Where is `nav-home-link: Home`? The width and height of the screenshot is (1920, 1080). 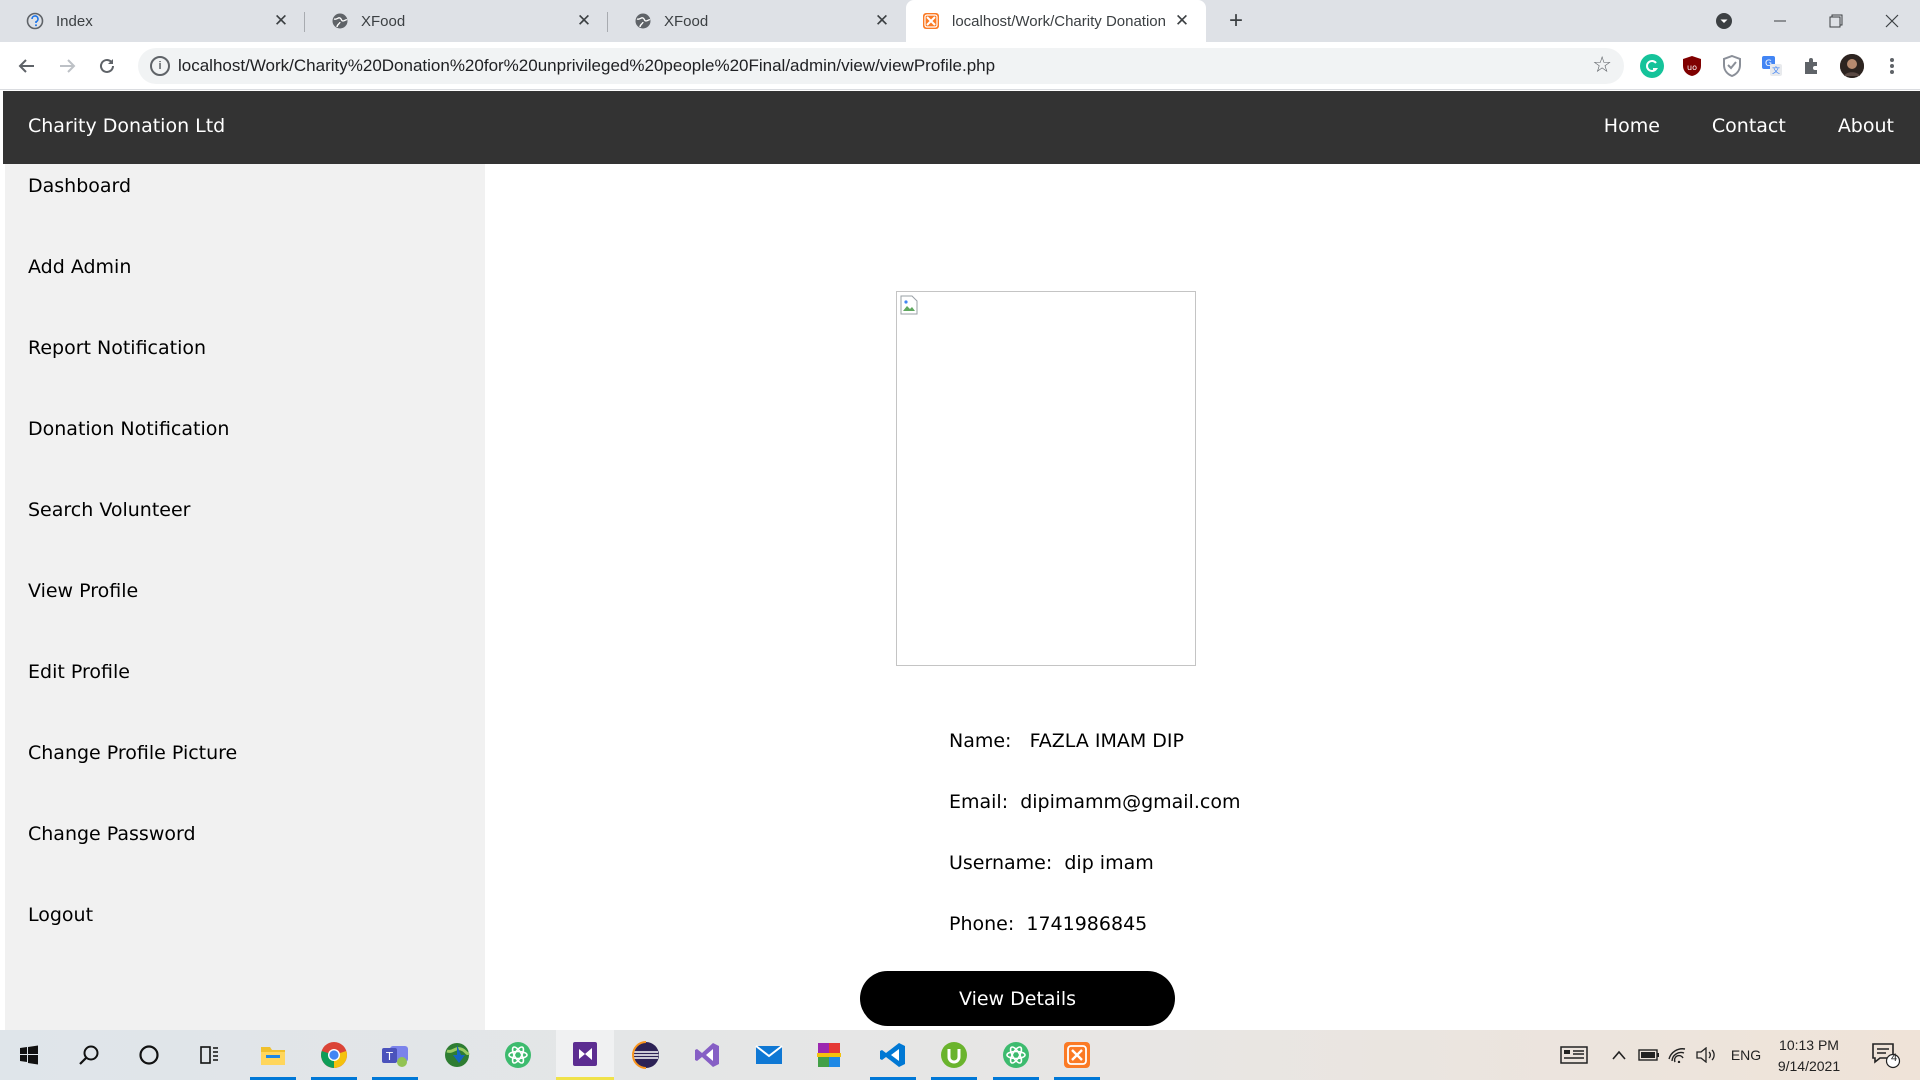
nav-home-link: Home is located at coordinates (1632, 127).